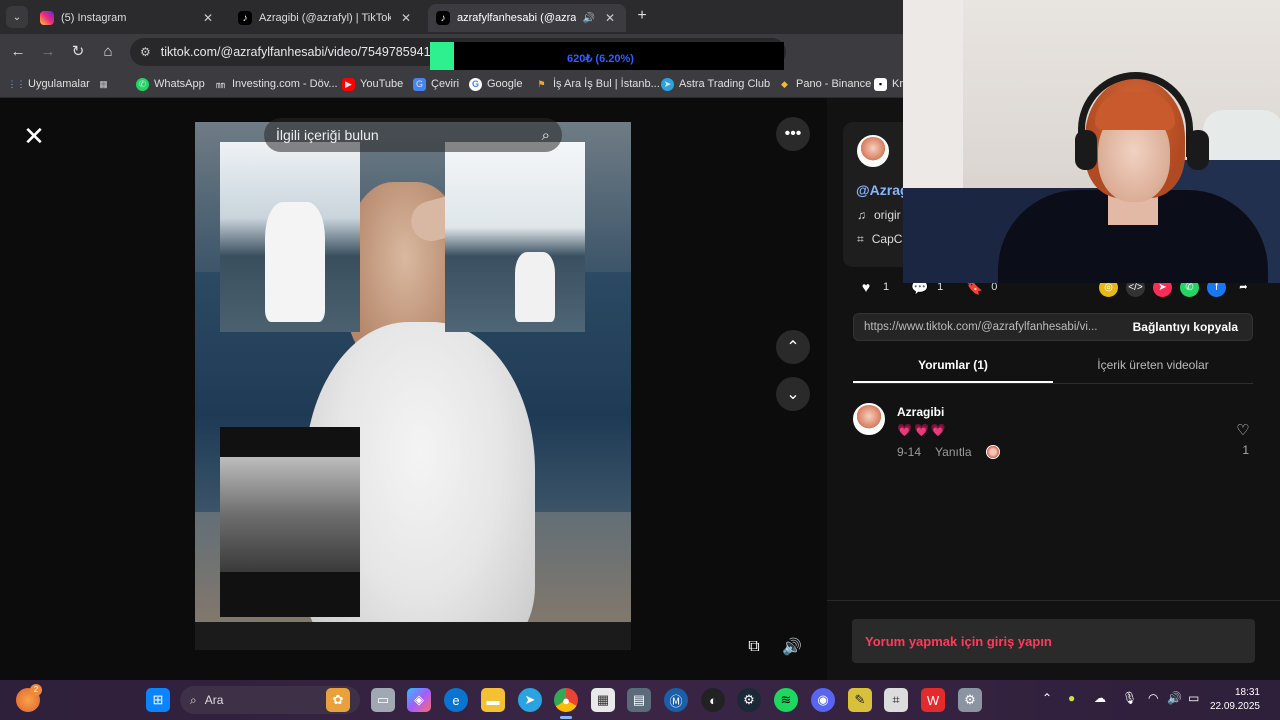  I want to click on tab-instagram: (5) Instagram ✕, so click(128, 18).